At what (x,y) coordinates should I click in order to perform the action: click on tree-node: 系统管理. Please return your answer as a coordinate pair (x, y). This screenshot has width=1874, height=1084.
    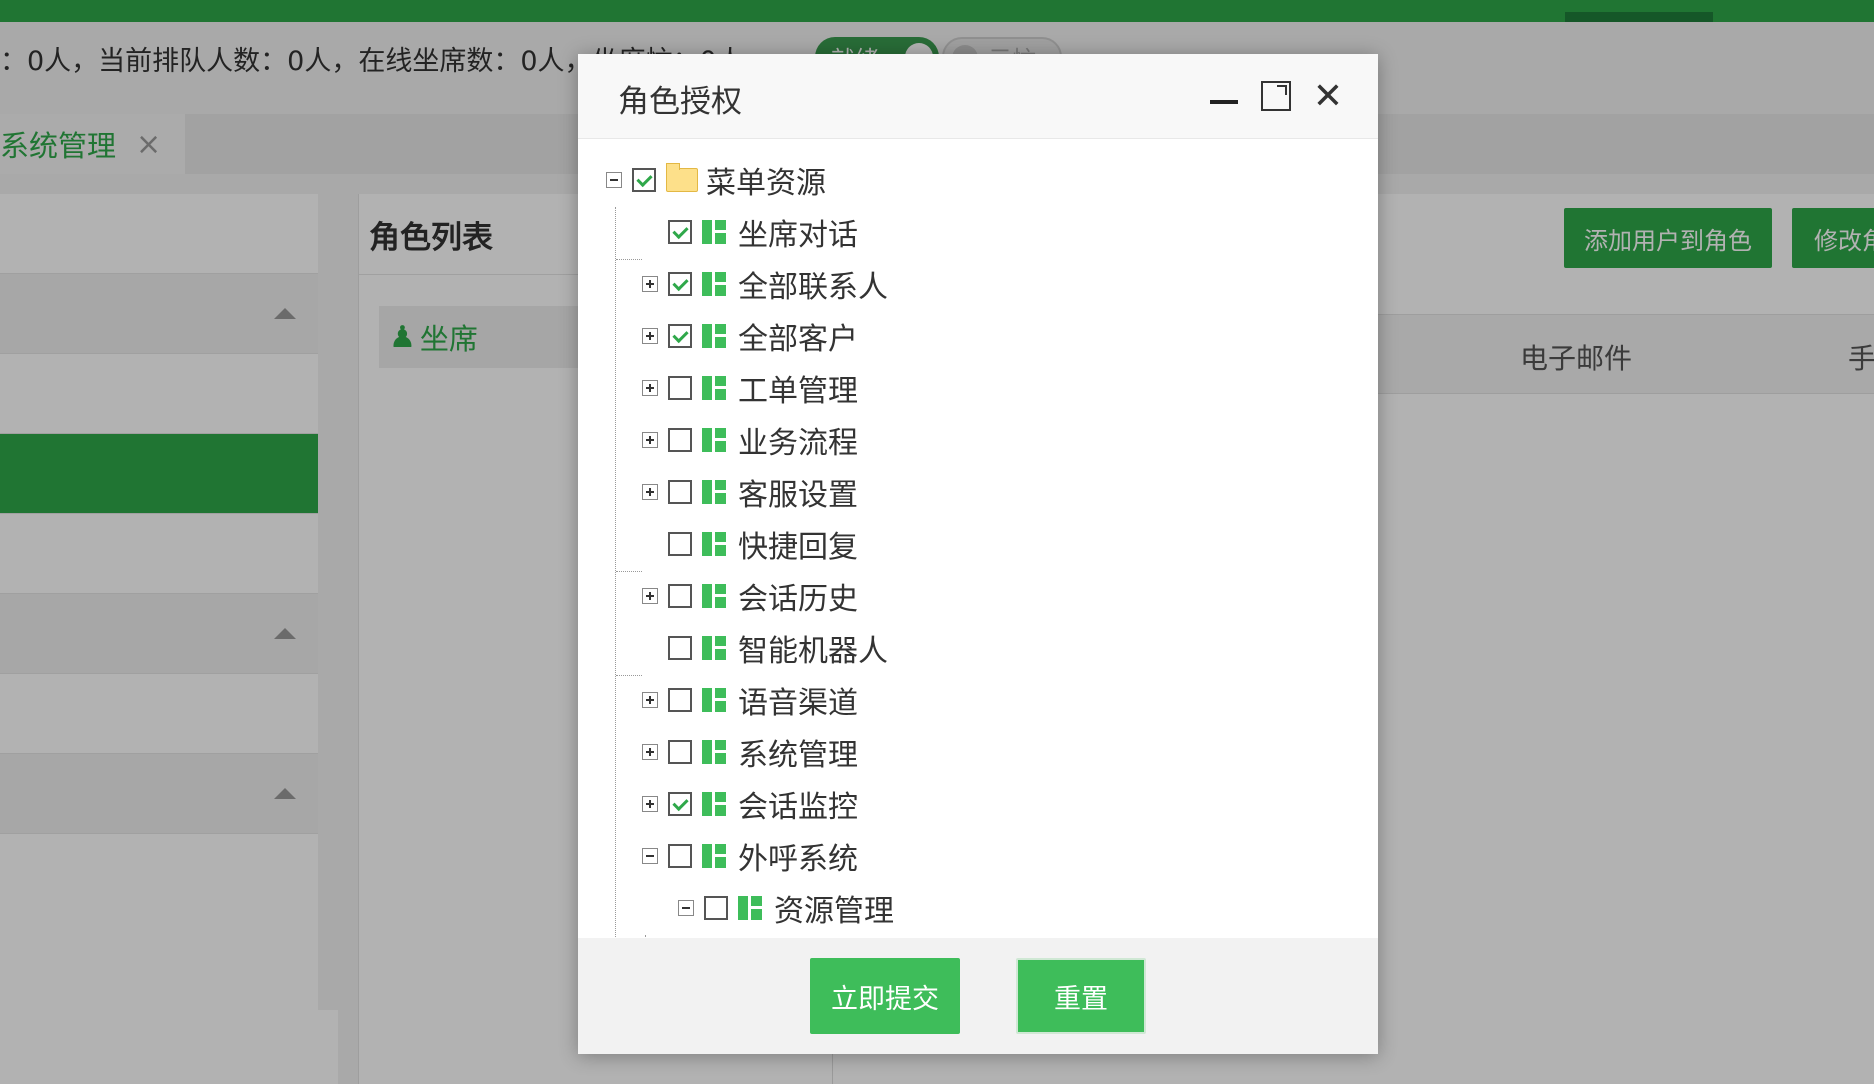
    Looking at the image, I should click on (750, 752).